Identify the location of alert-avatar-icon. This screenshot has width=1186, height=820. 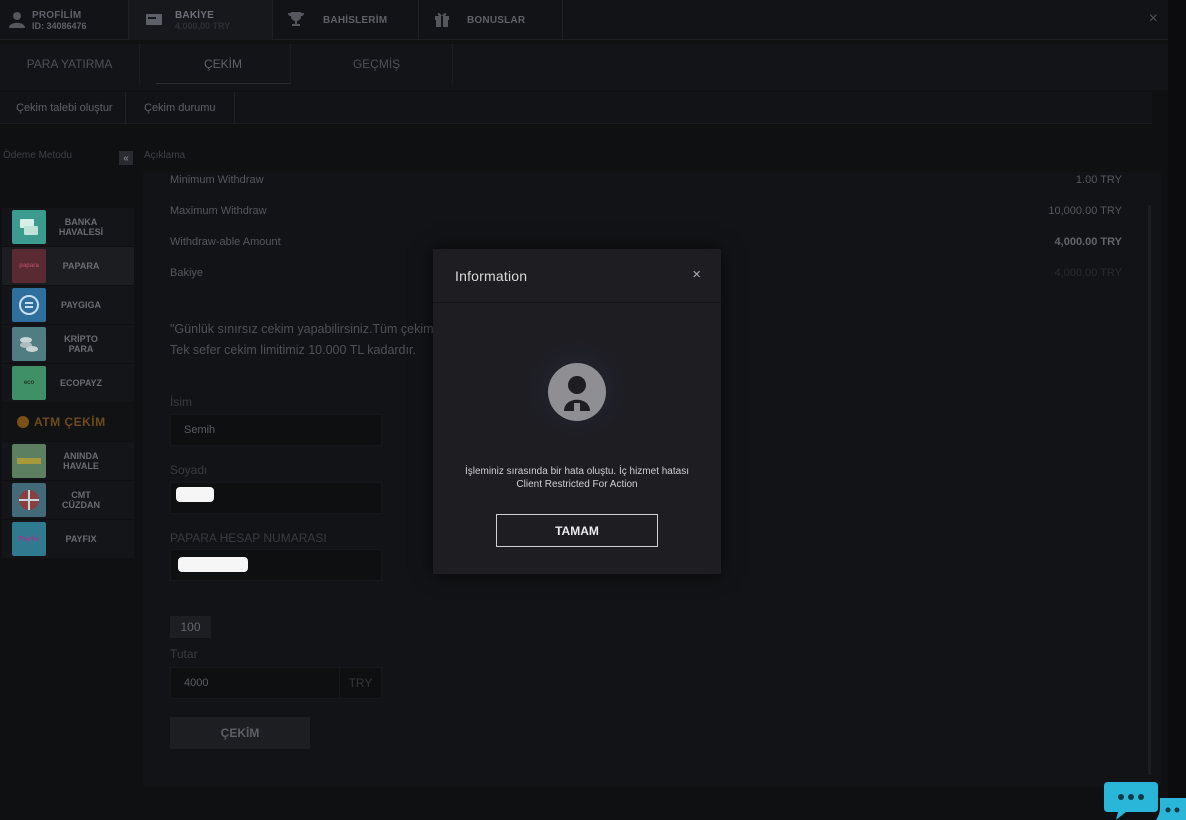
(577, 392).